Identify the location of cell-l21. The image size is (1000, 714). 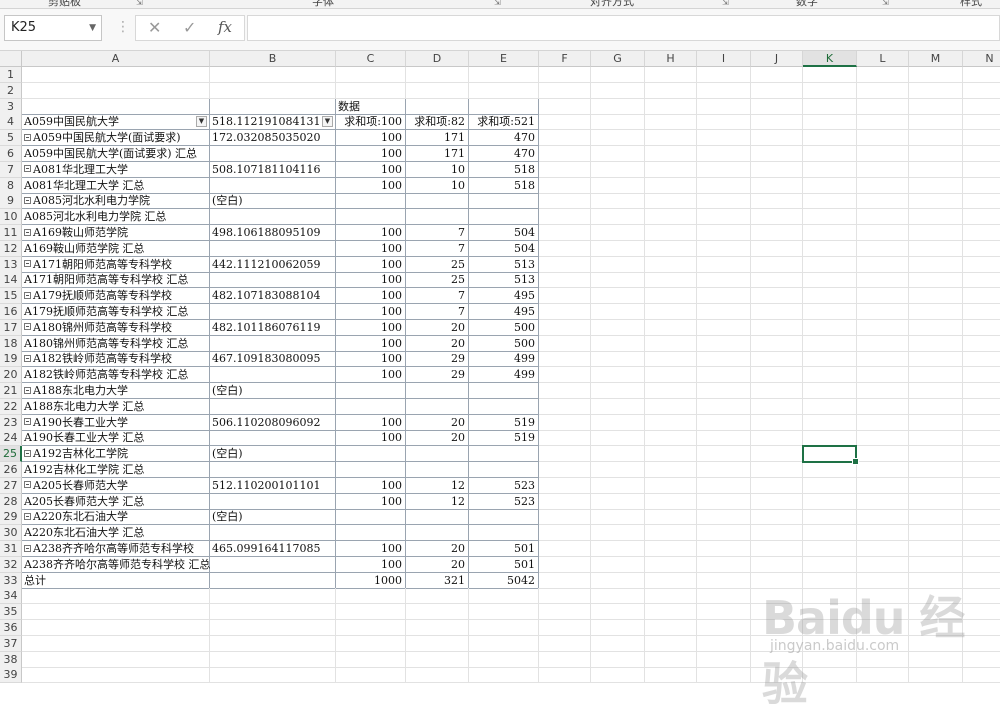
(883, 391).